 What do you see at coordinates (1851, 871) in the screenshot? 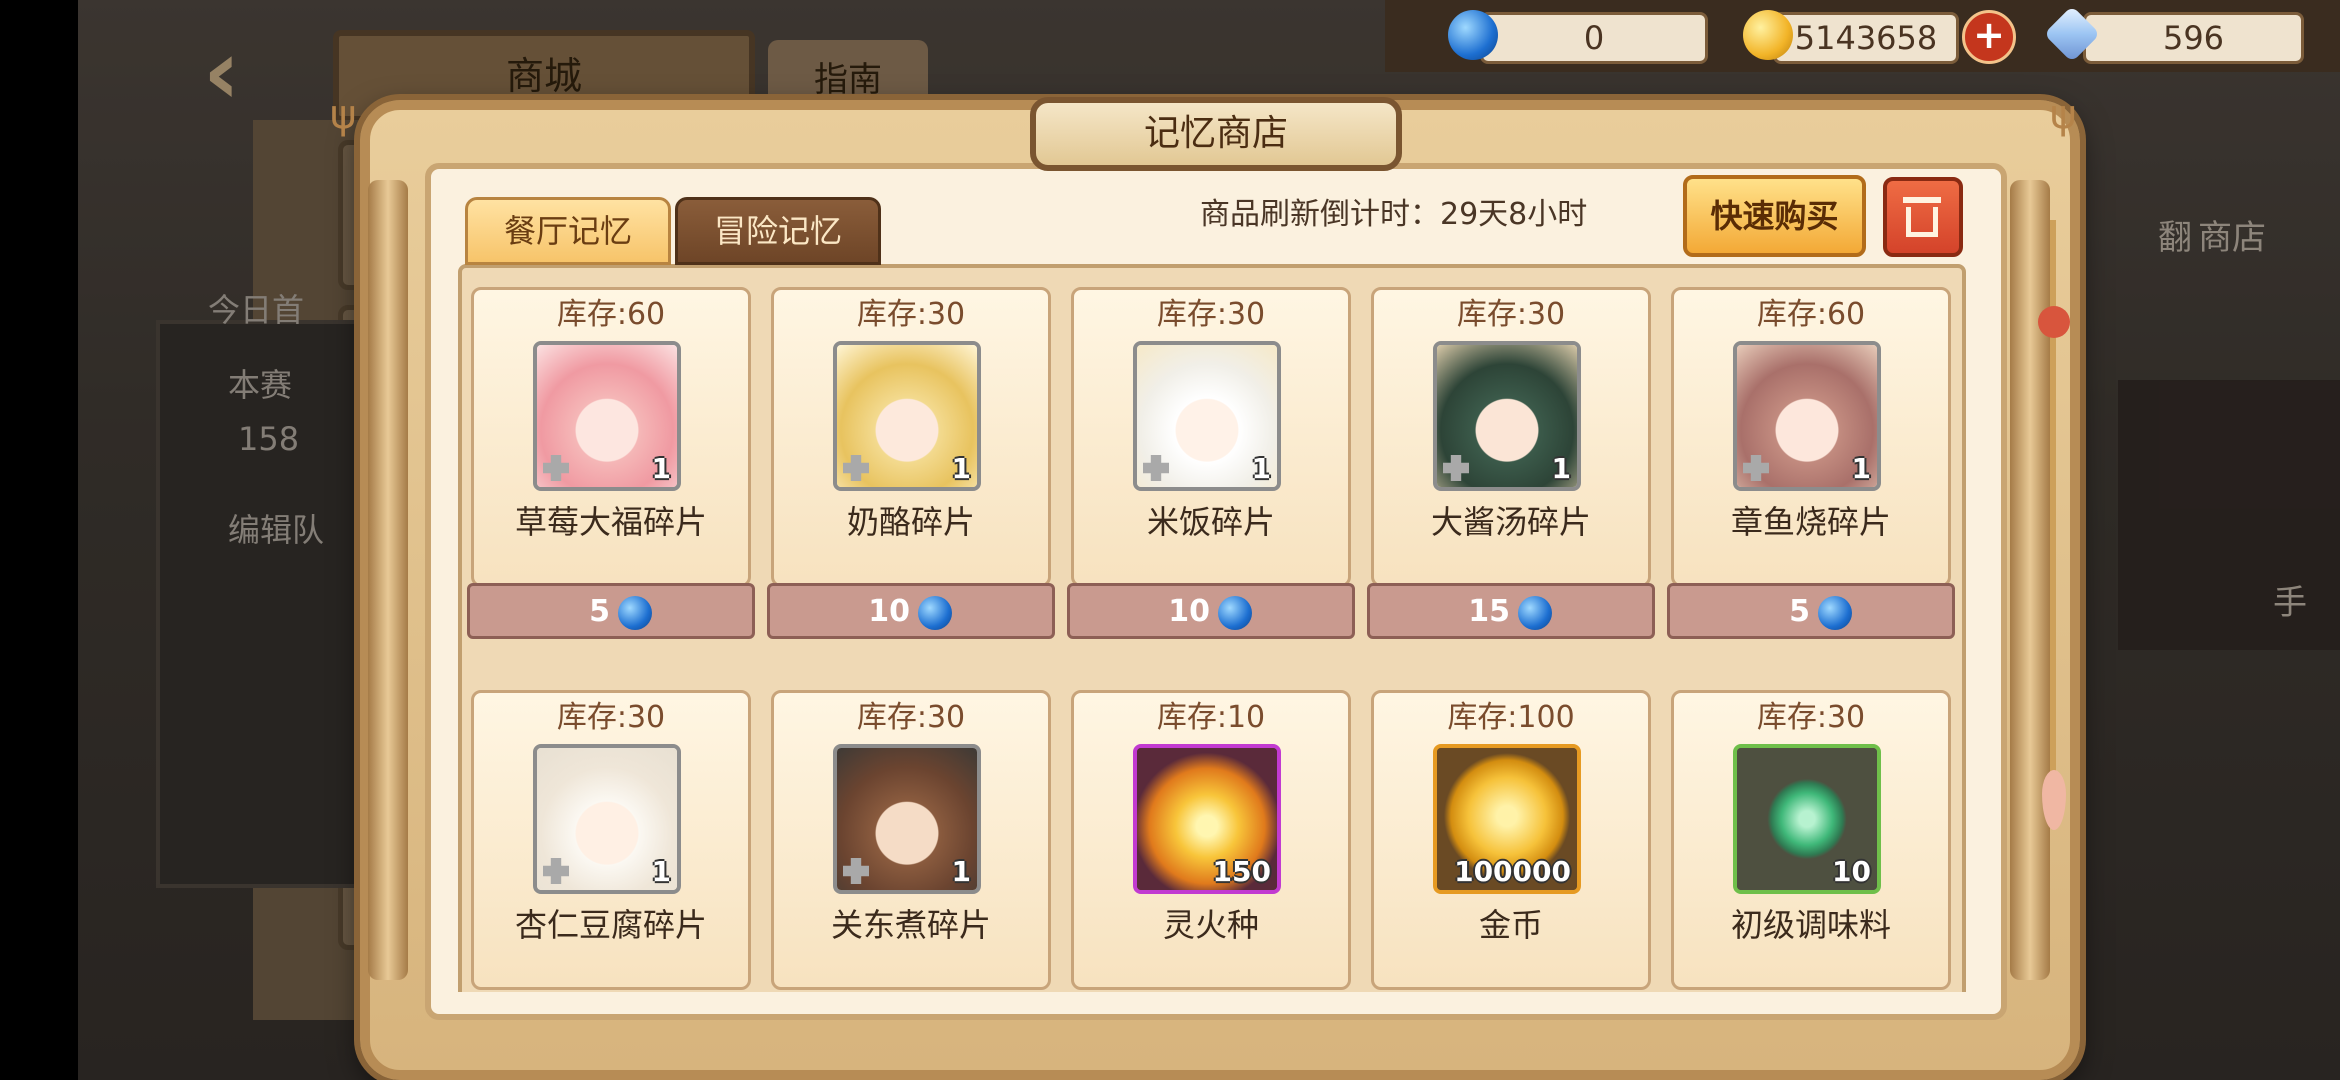
I see `item-count: 10` at bounding box center [1851, 871].